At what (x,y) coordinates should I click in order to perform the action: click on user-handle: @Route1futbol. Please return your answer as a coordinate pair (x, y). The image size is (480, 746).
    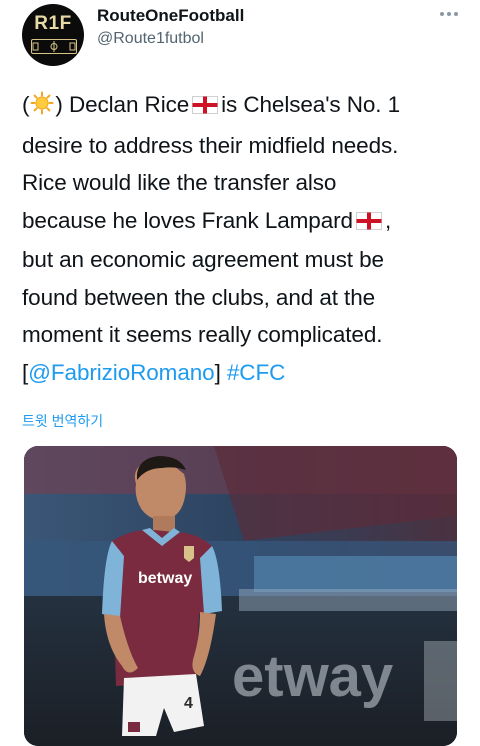
    Looking at the image, I should click on (150, 39).